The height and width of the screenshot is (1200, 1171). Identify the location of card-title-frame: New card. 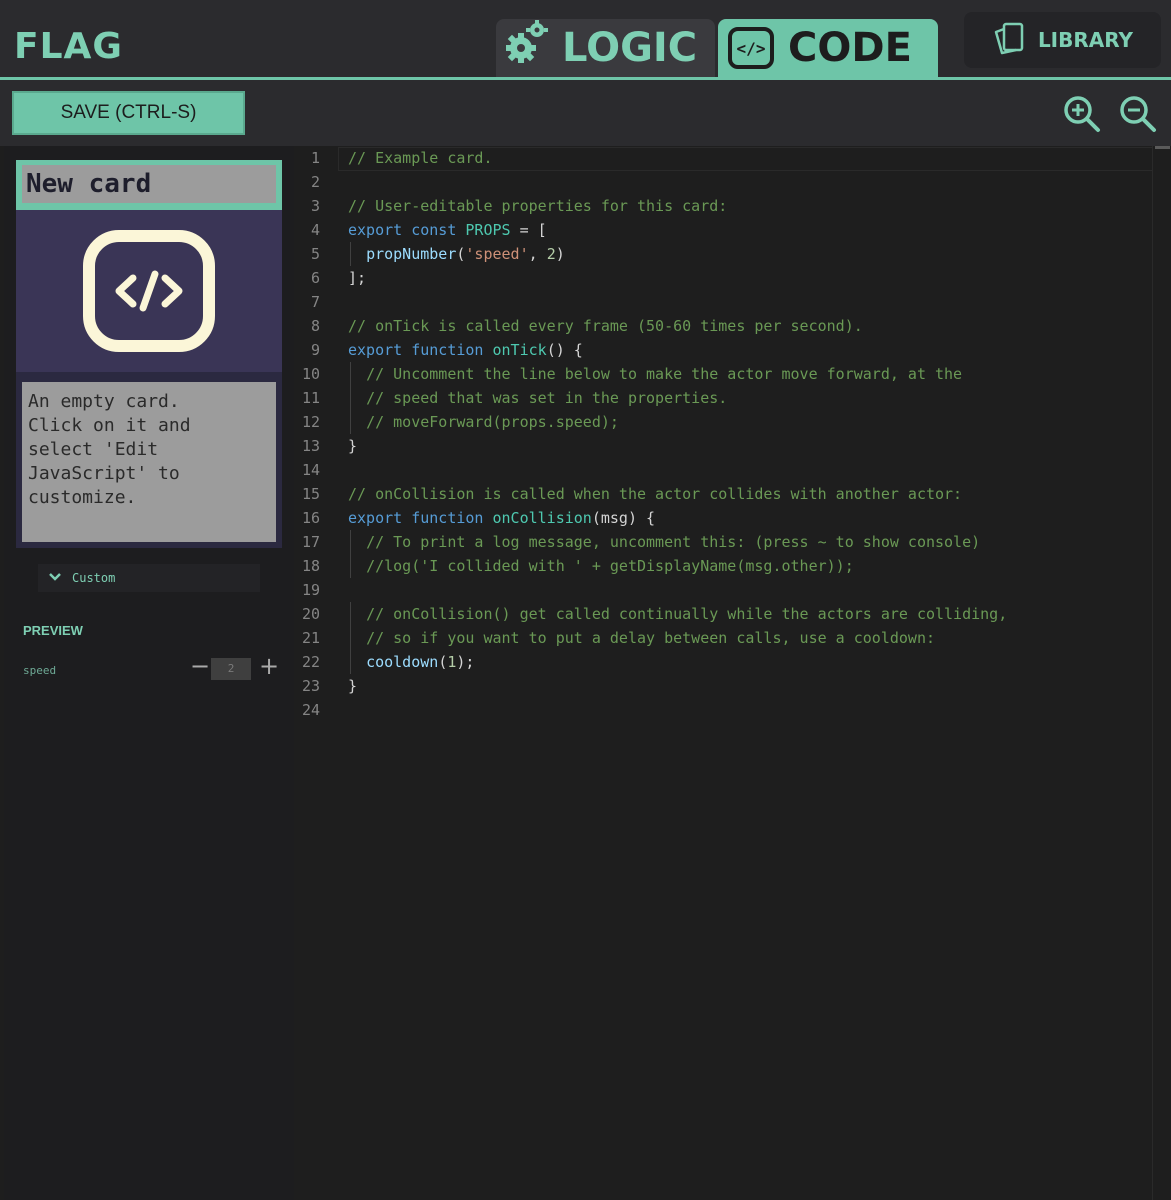
(149, 185).